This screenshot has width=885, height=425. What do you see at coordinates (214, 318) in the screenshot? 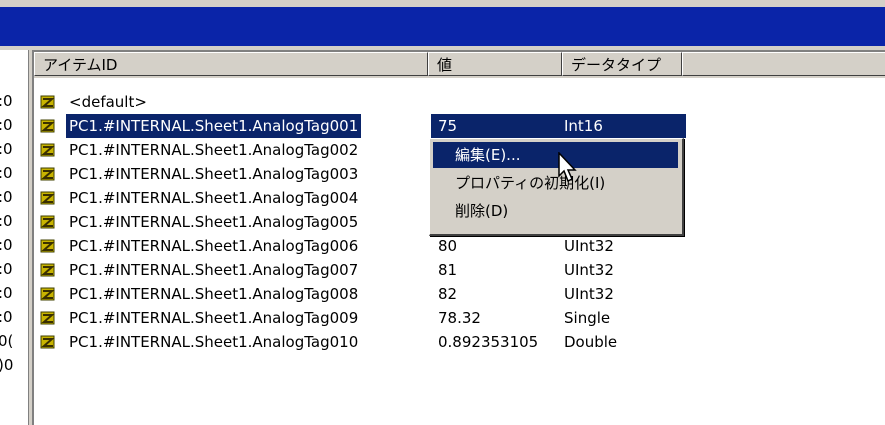
I see `cell-item-id: PC1.#INTERNAL.Sheet1.AnalogTag009` at bounding box center [214, 318].